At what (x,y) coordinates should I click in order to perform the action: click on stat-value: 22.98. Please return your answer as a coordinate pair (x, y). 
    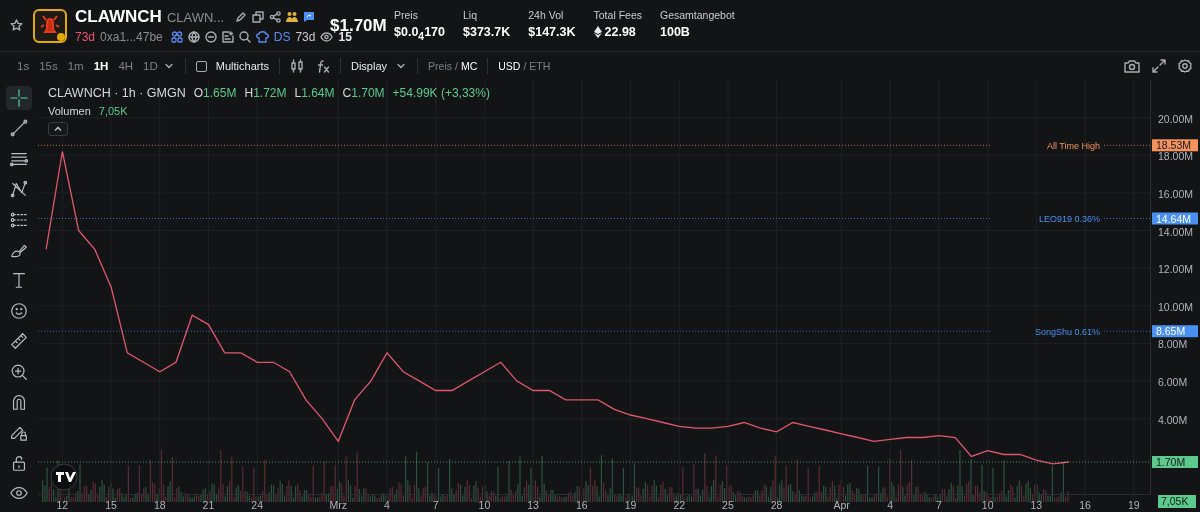
    Looking at the image, I should click on (620, 32).